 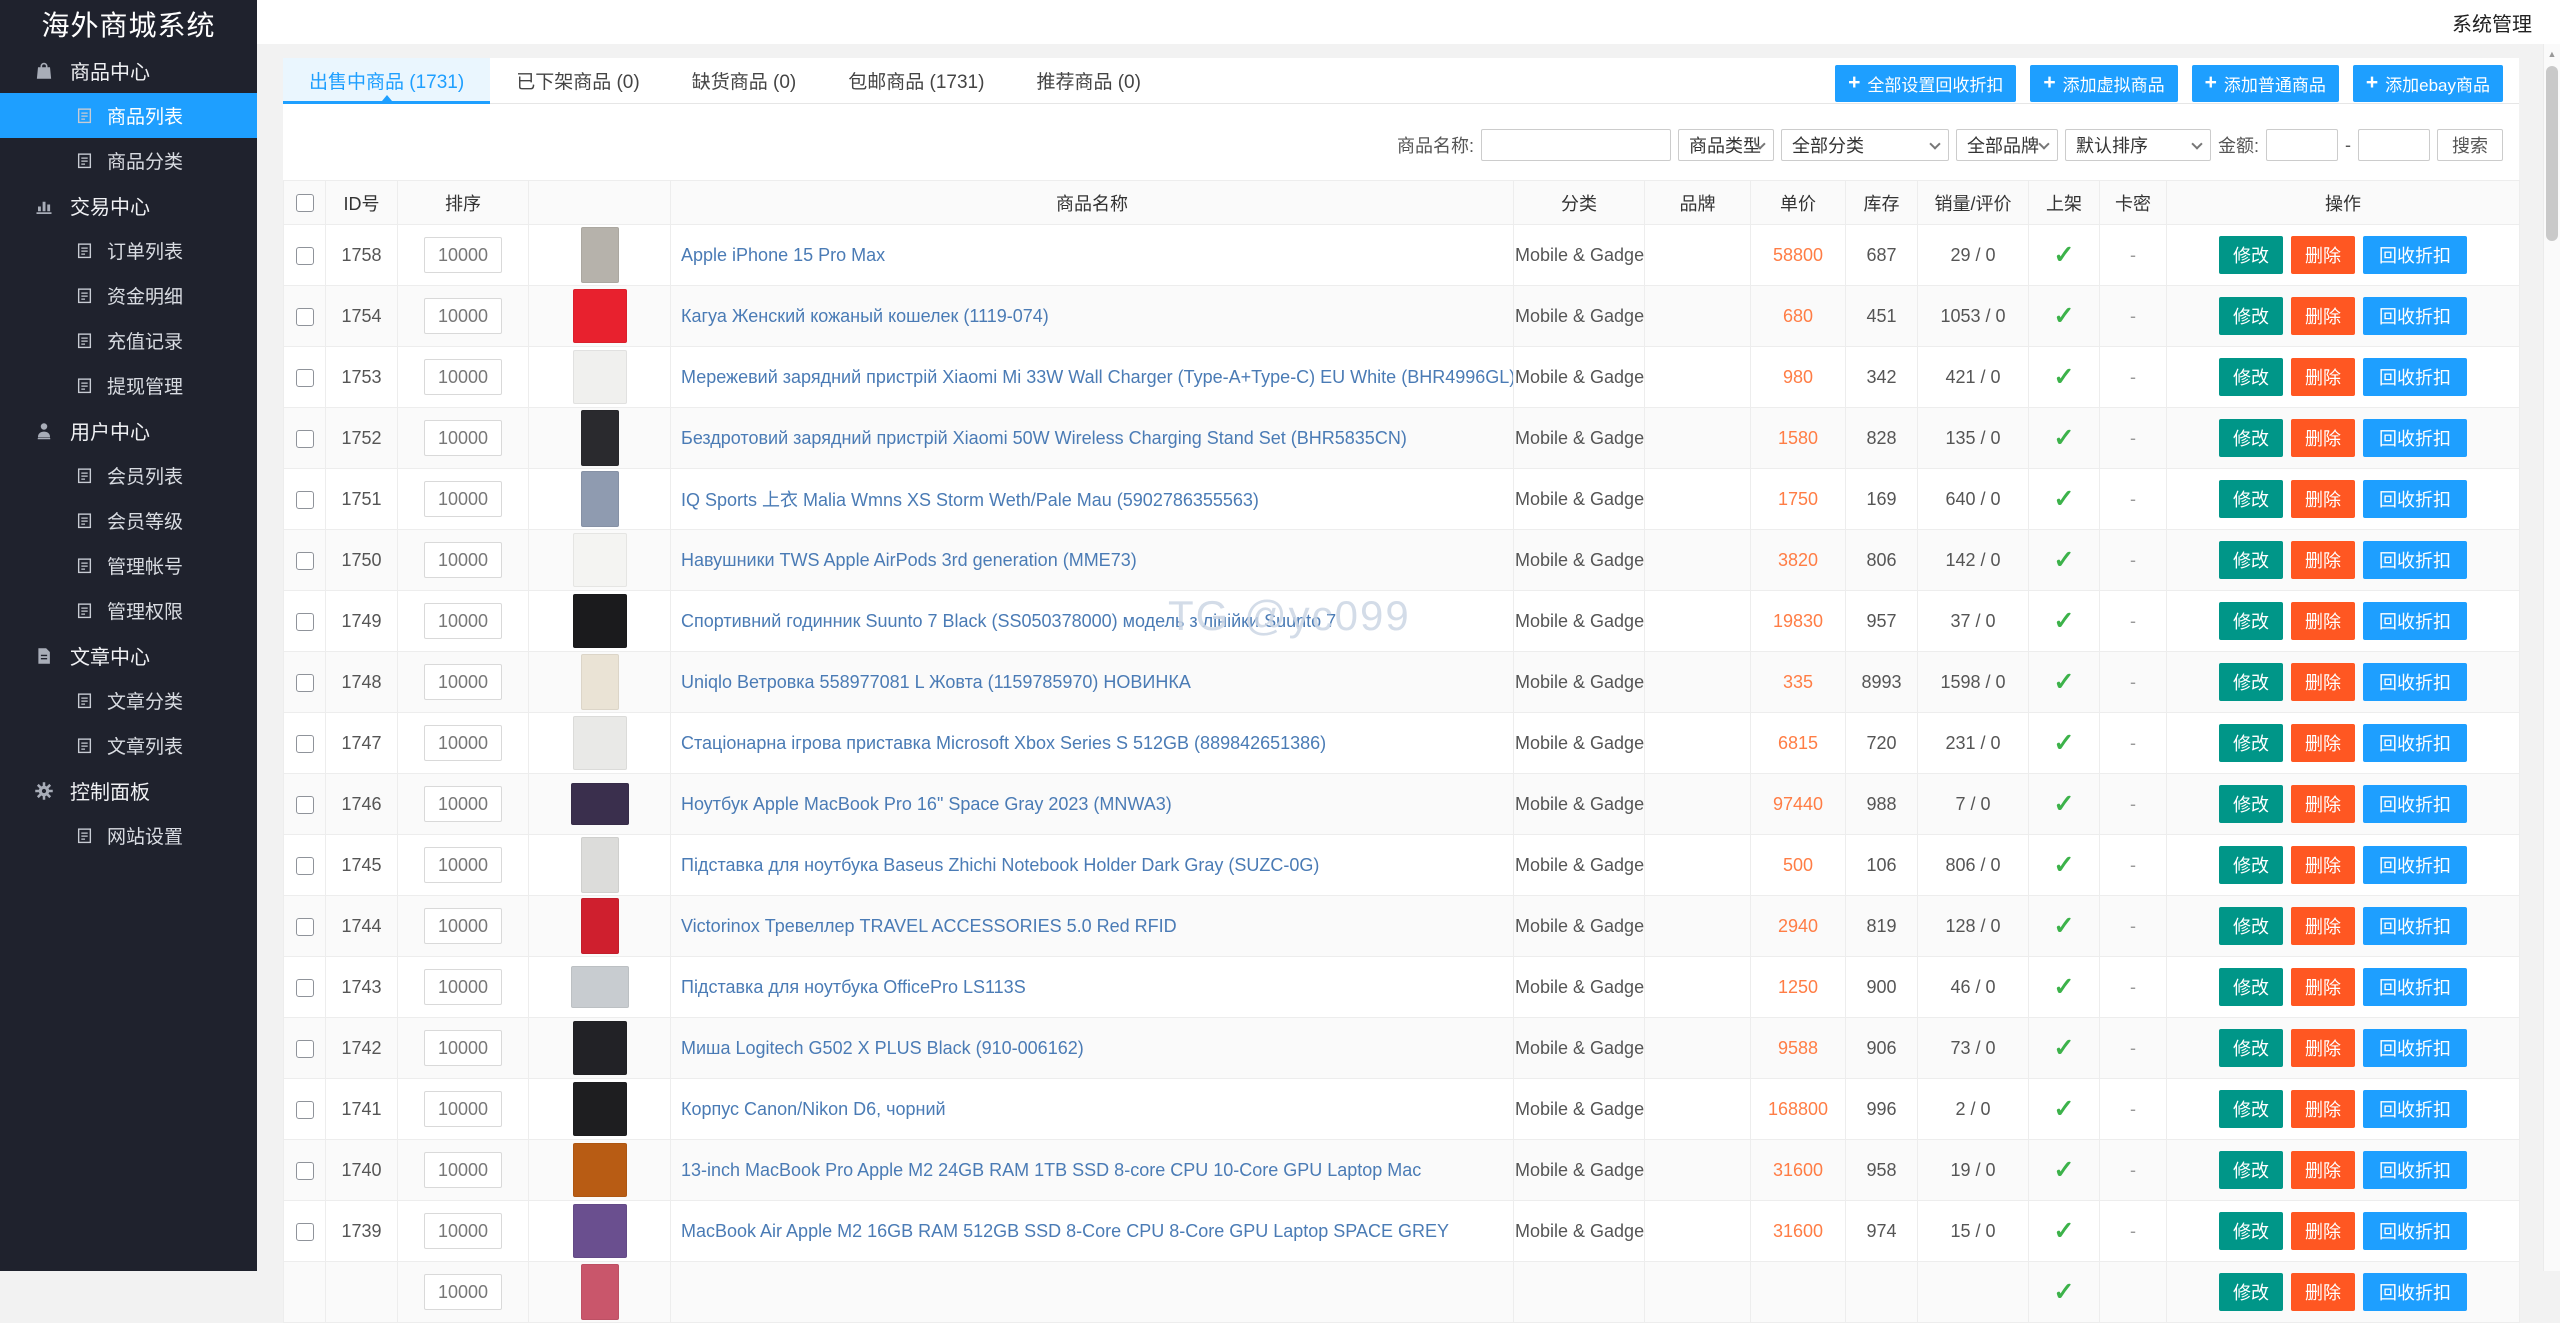 What do you see at coordinates (128, 340) in the screenshot?
I see `sidebar-item: 充值记录` at bounding box center [128, 340].